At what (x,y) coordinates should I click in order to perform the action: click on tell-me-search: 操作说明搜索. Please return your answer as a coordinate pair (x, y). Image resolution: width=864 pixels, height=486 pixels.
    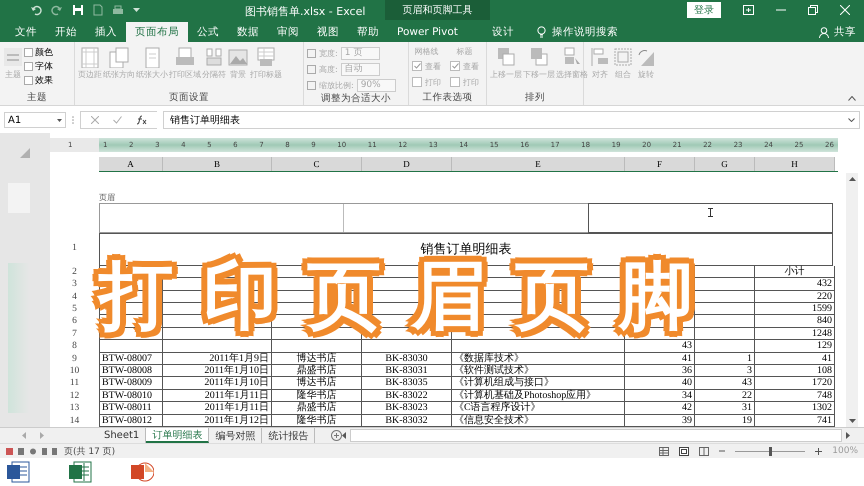
    Looking at the image, I should click on (585, 32).